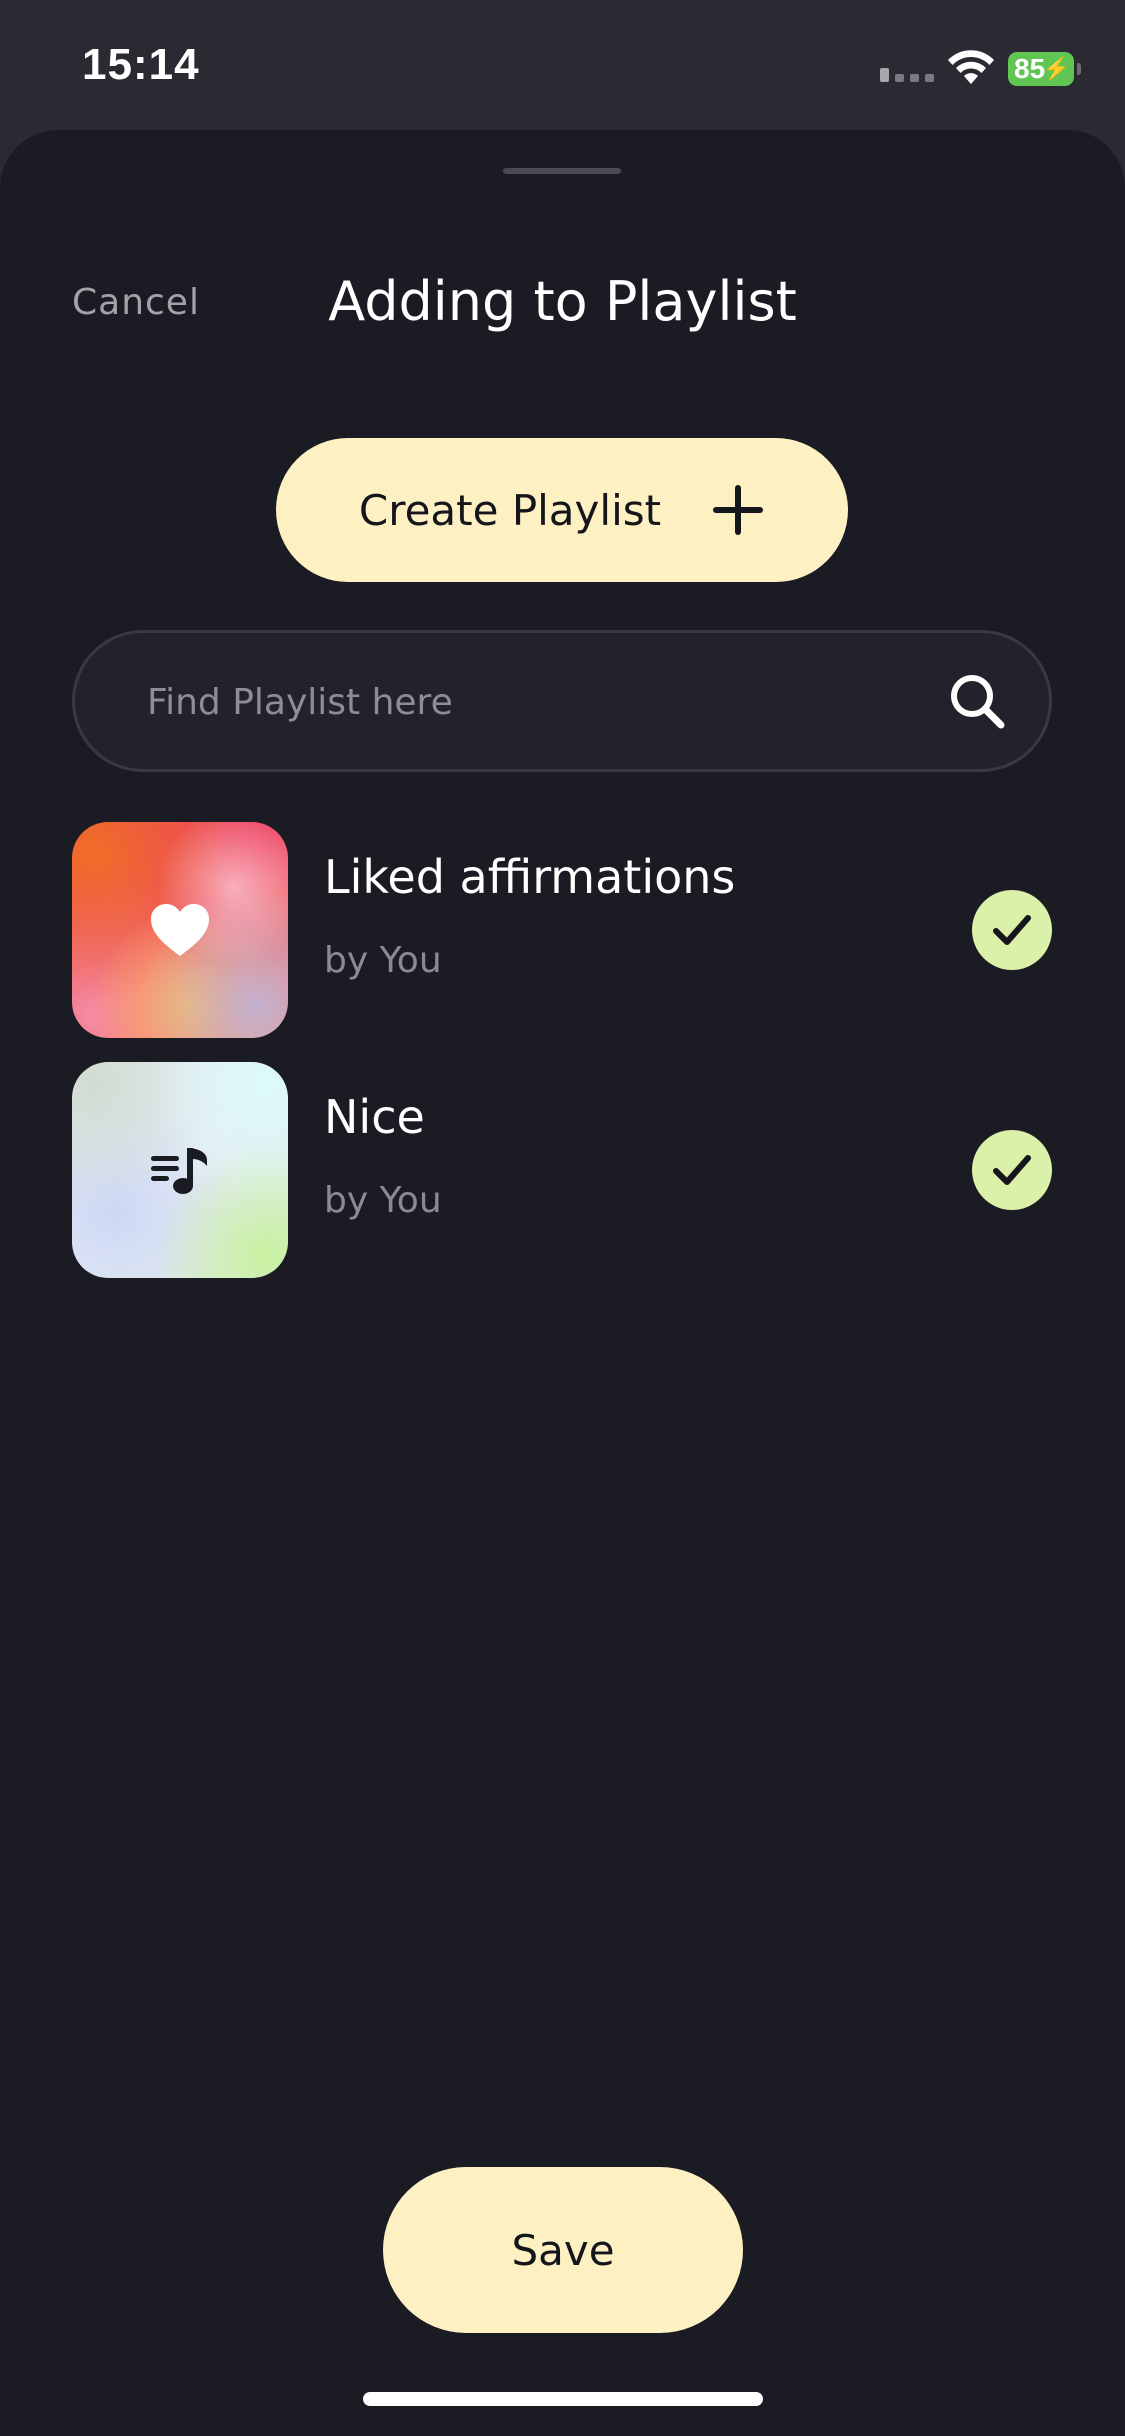 This screenshot has width=1125, height=2436. Describe the element at coordinates (971, 67) in the screenshot. I see `wifi-icon` at that location.